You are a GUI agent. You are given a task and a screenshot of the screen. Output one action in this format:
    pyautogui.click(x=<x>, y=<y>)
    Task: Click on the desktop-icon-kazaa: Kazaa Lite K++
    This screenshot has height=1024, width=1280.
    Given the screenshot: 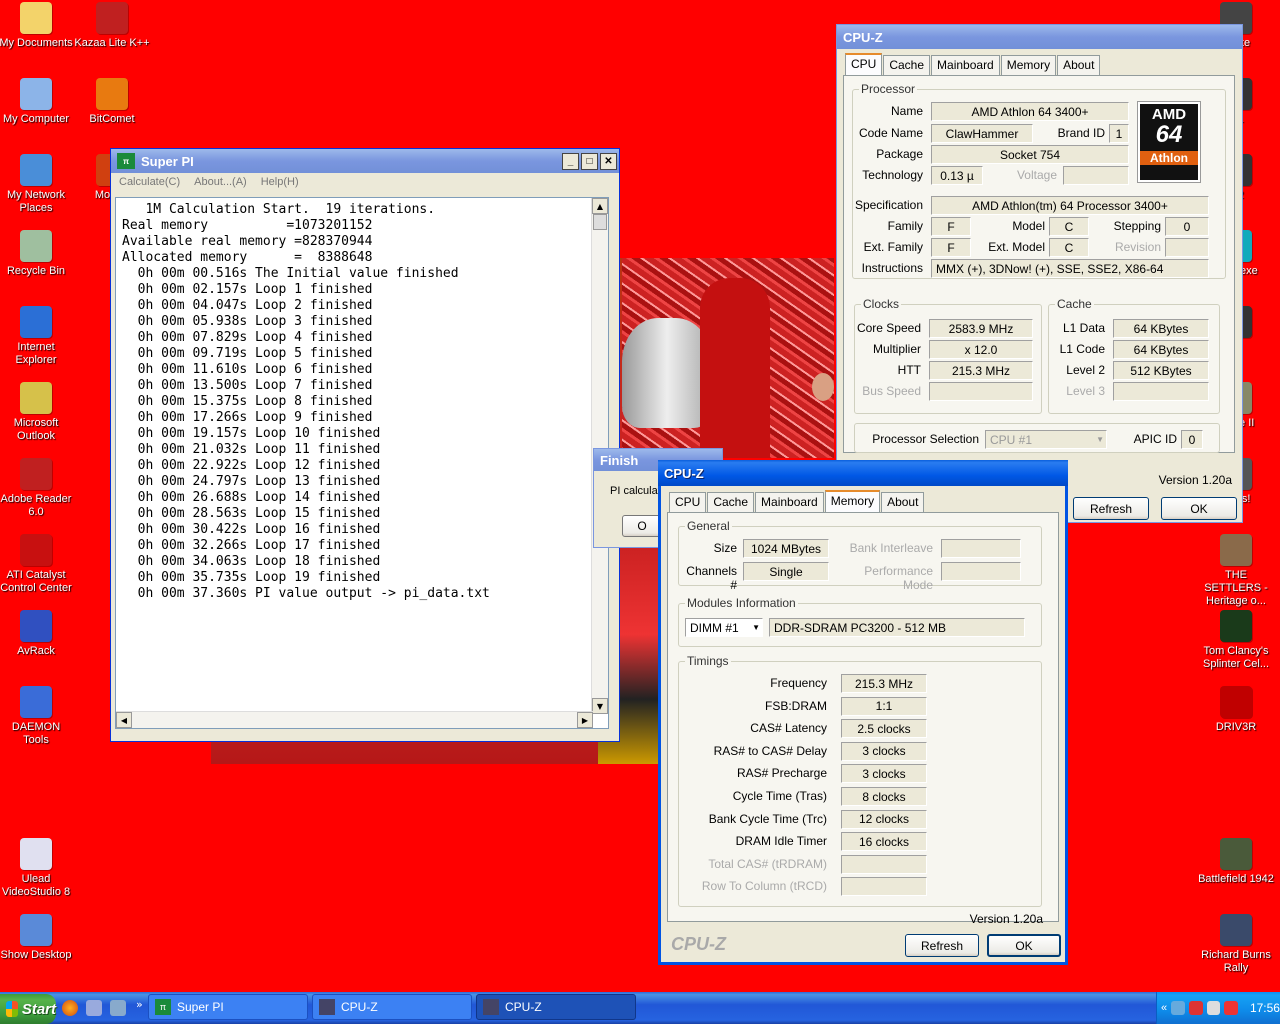 What is the action you would take?
    pyautogui.click(x=112, y=26)
    